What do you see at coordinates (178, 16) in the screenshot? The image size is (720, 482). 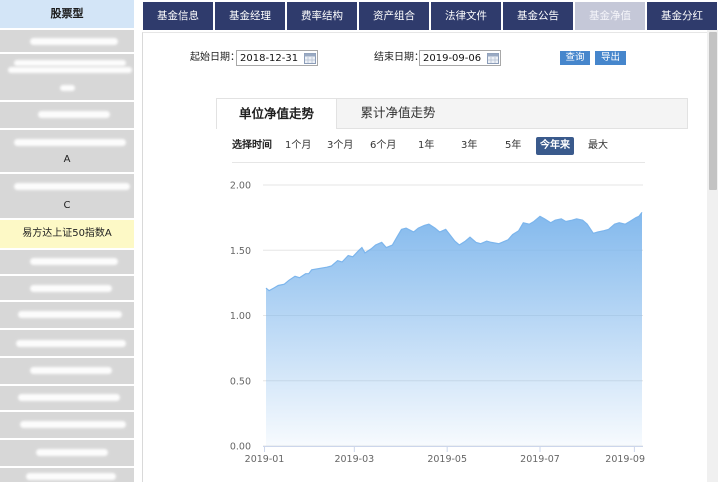 I see `tab-fund-info: 基金信息` at bounding box center [178, 16].